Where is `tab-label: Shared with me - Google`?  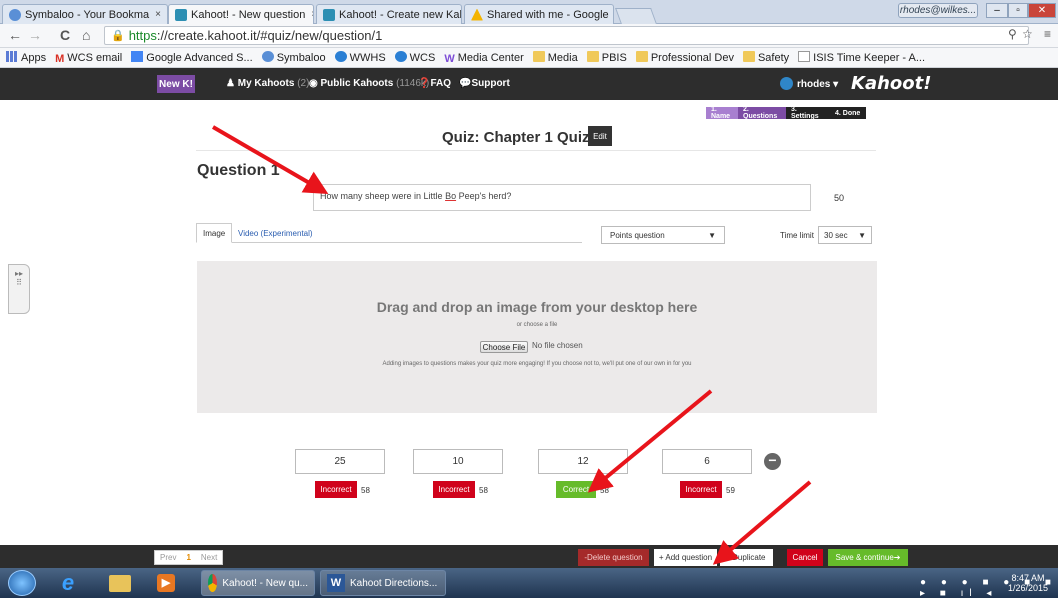
tab-label: Shared with me - Google is located at coordinates (548, 14).